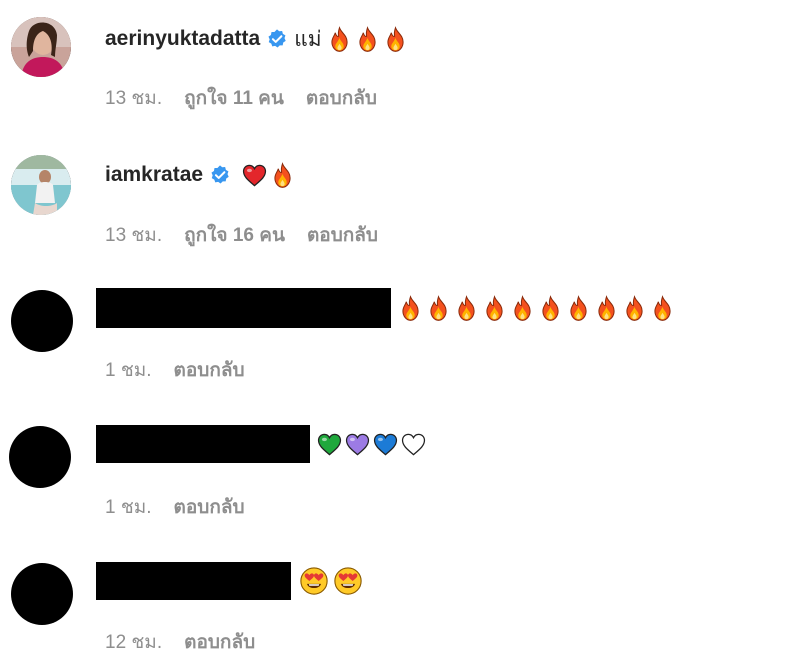  I want to click on comment-text: แม่, so click(308, 39).